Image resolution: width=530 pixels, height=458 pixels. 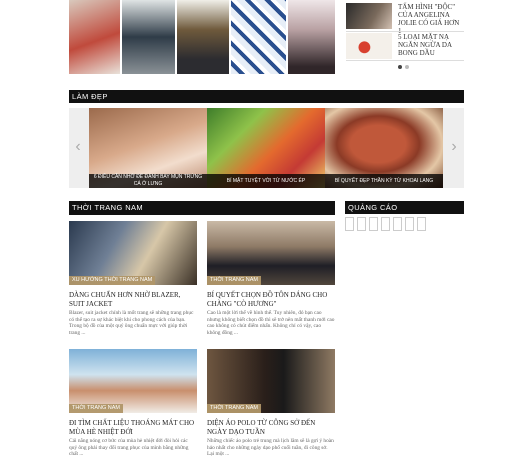 What do you see at coordinates (112, 280) in the screenshot?
I see `article-tag: XU HƯỚNG THỜI TRANG NAM` at bounding box center [112, 280].